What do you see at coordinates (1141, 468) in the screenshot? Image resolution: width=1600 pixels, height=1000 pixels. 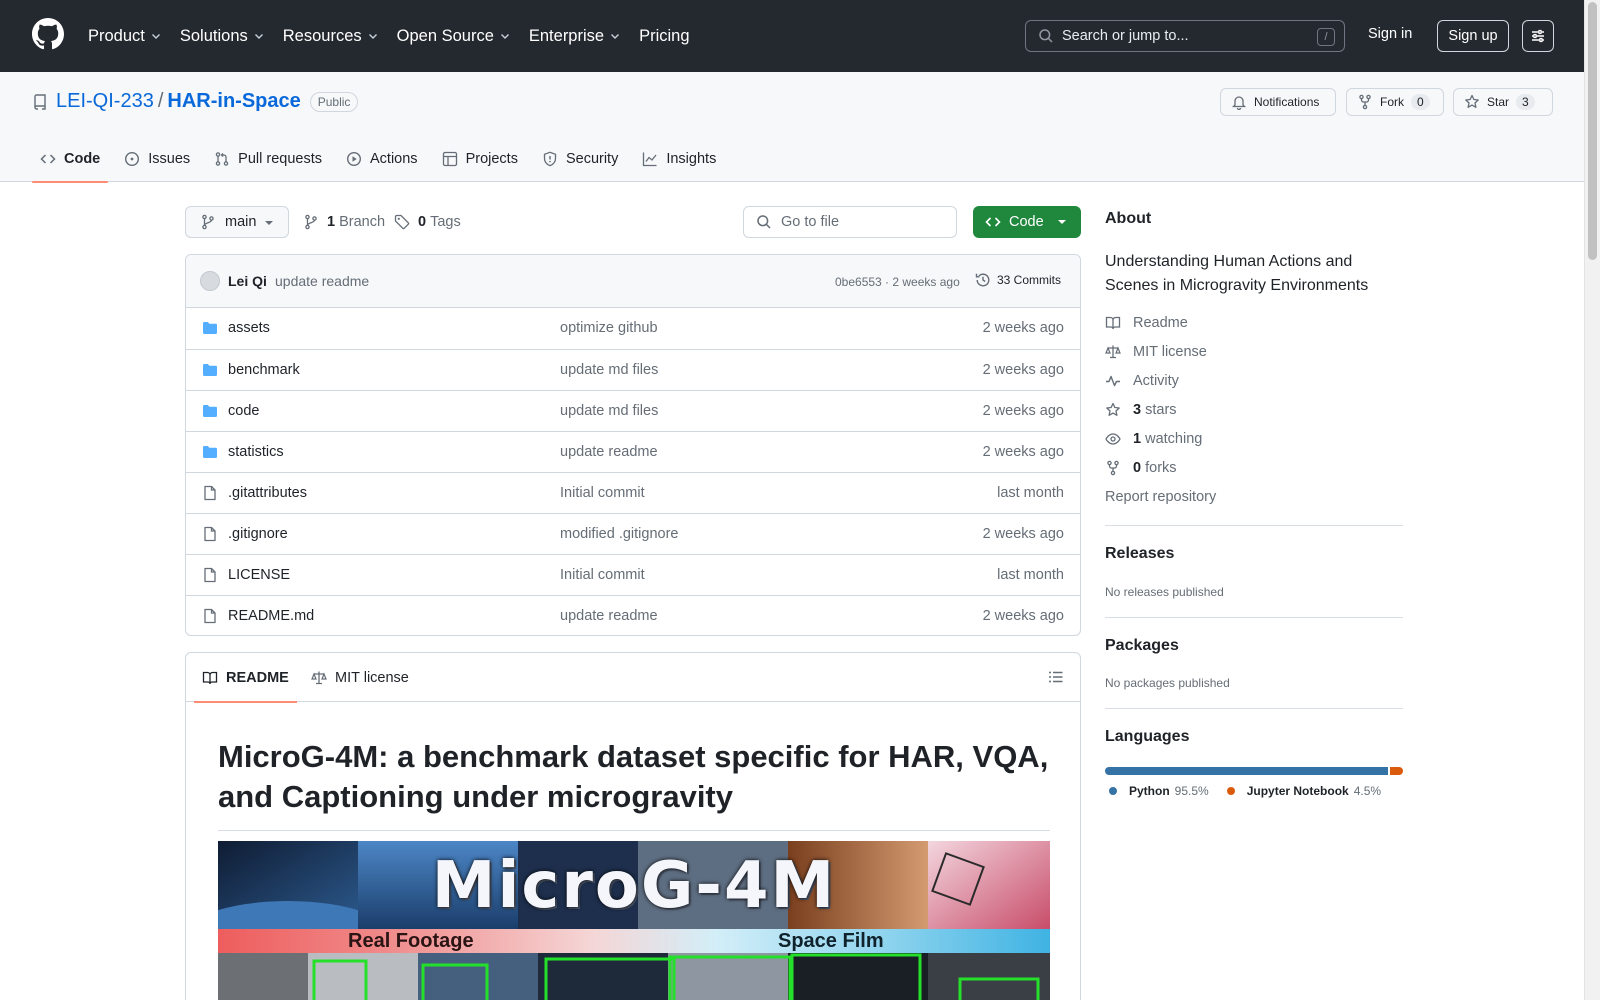 I see `forks-link: 0 forks` at bounding box center [1141, 468].